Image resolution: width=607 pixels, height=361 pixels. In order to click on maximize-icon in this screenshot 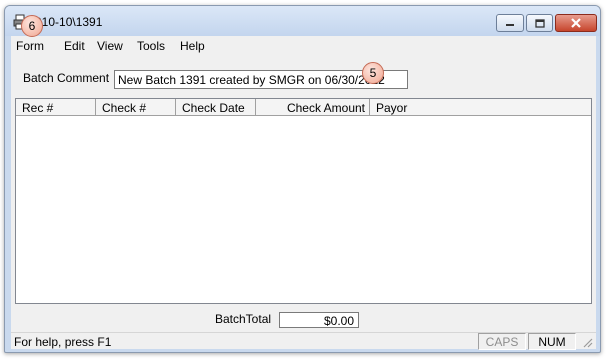, I will do `click(539, 23)`.